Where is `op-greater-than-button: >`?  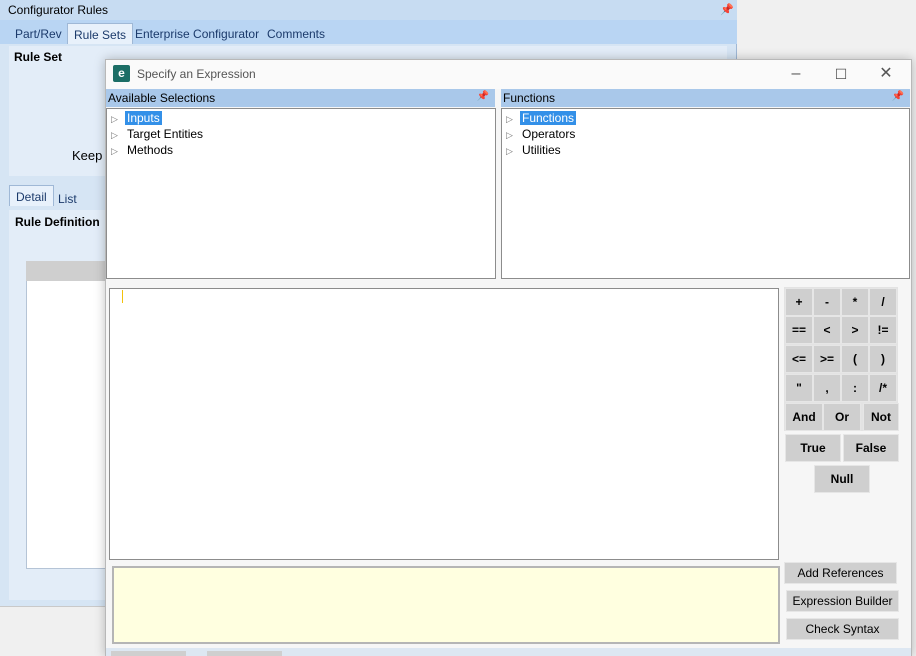 op-greater-than-button: > is located at coordinates (855, 330).